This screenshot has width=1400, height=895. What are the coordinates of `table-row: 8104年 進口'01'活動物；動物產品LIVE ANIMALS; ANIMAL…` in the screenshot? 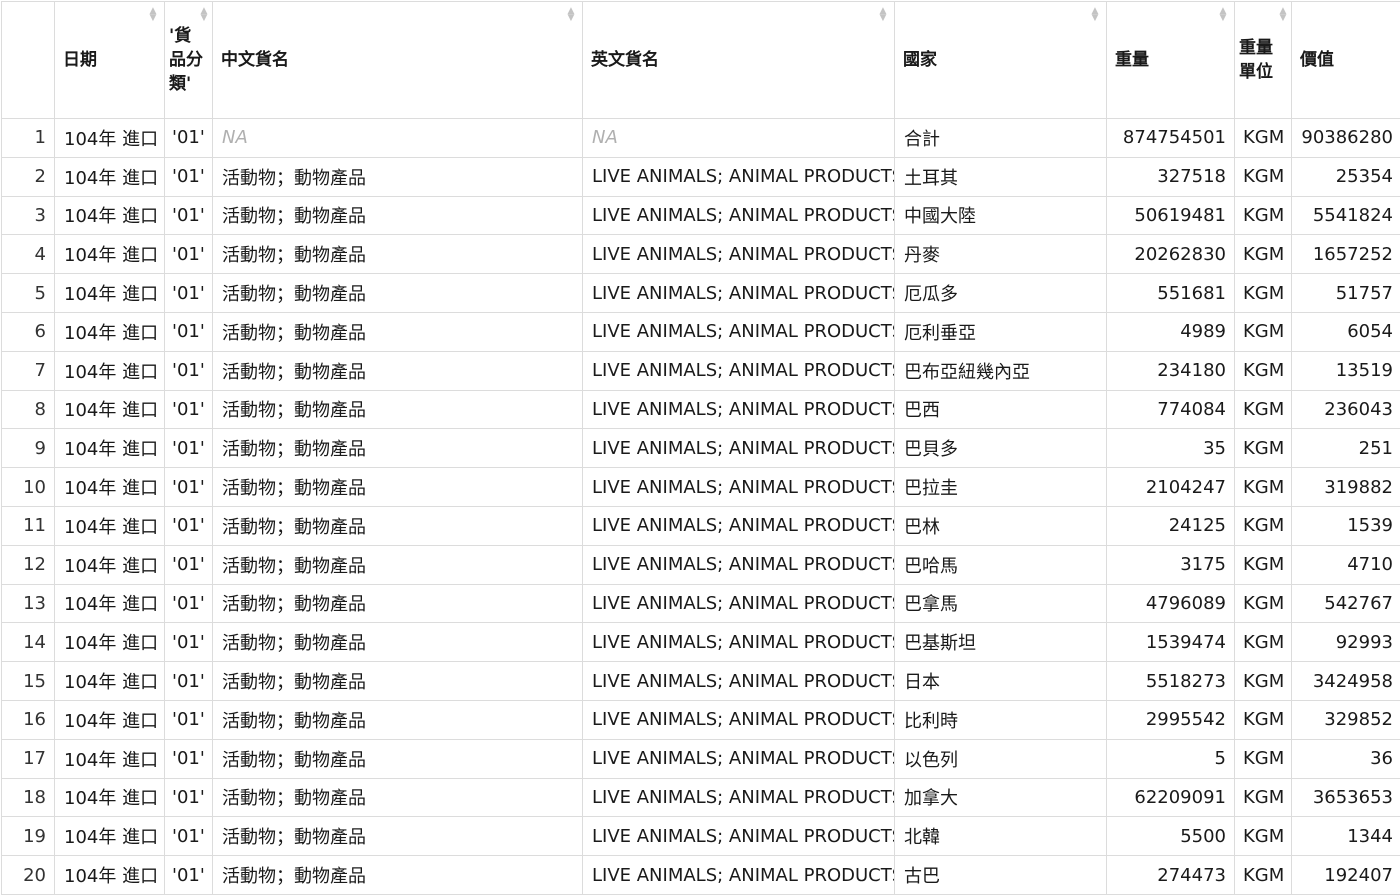 It's located at (701, 409).